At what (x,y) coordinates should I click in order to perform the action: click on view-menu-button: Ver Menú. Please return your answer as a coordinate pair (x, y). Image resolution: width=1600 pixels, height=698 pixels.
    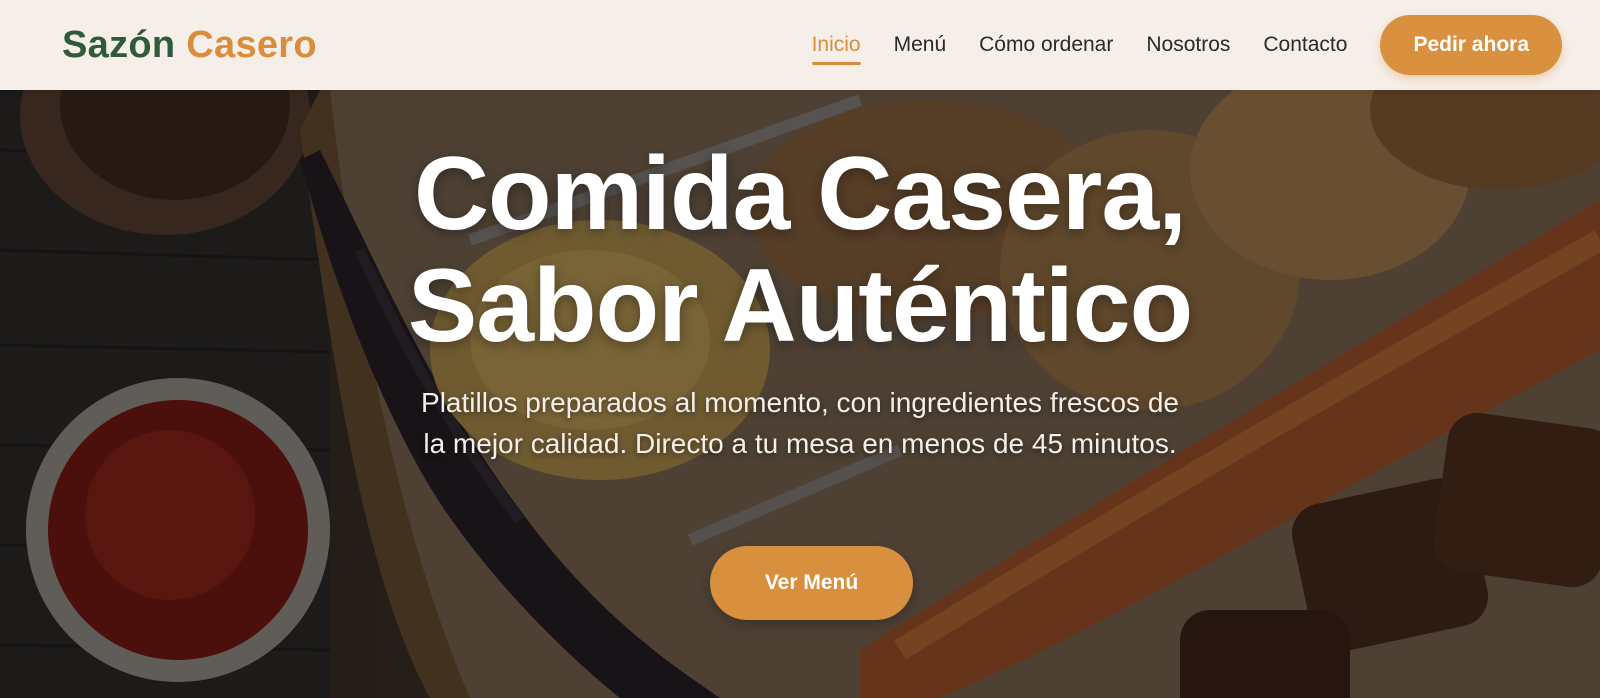
    Looking at the image, I should click on (811, 583).